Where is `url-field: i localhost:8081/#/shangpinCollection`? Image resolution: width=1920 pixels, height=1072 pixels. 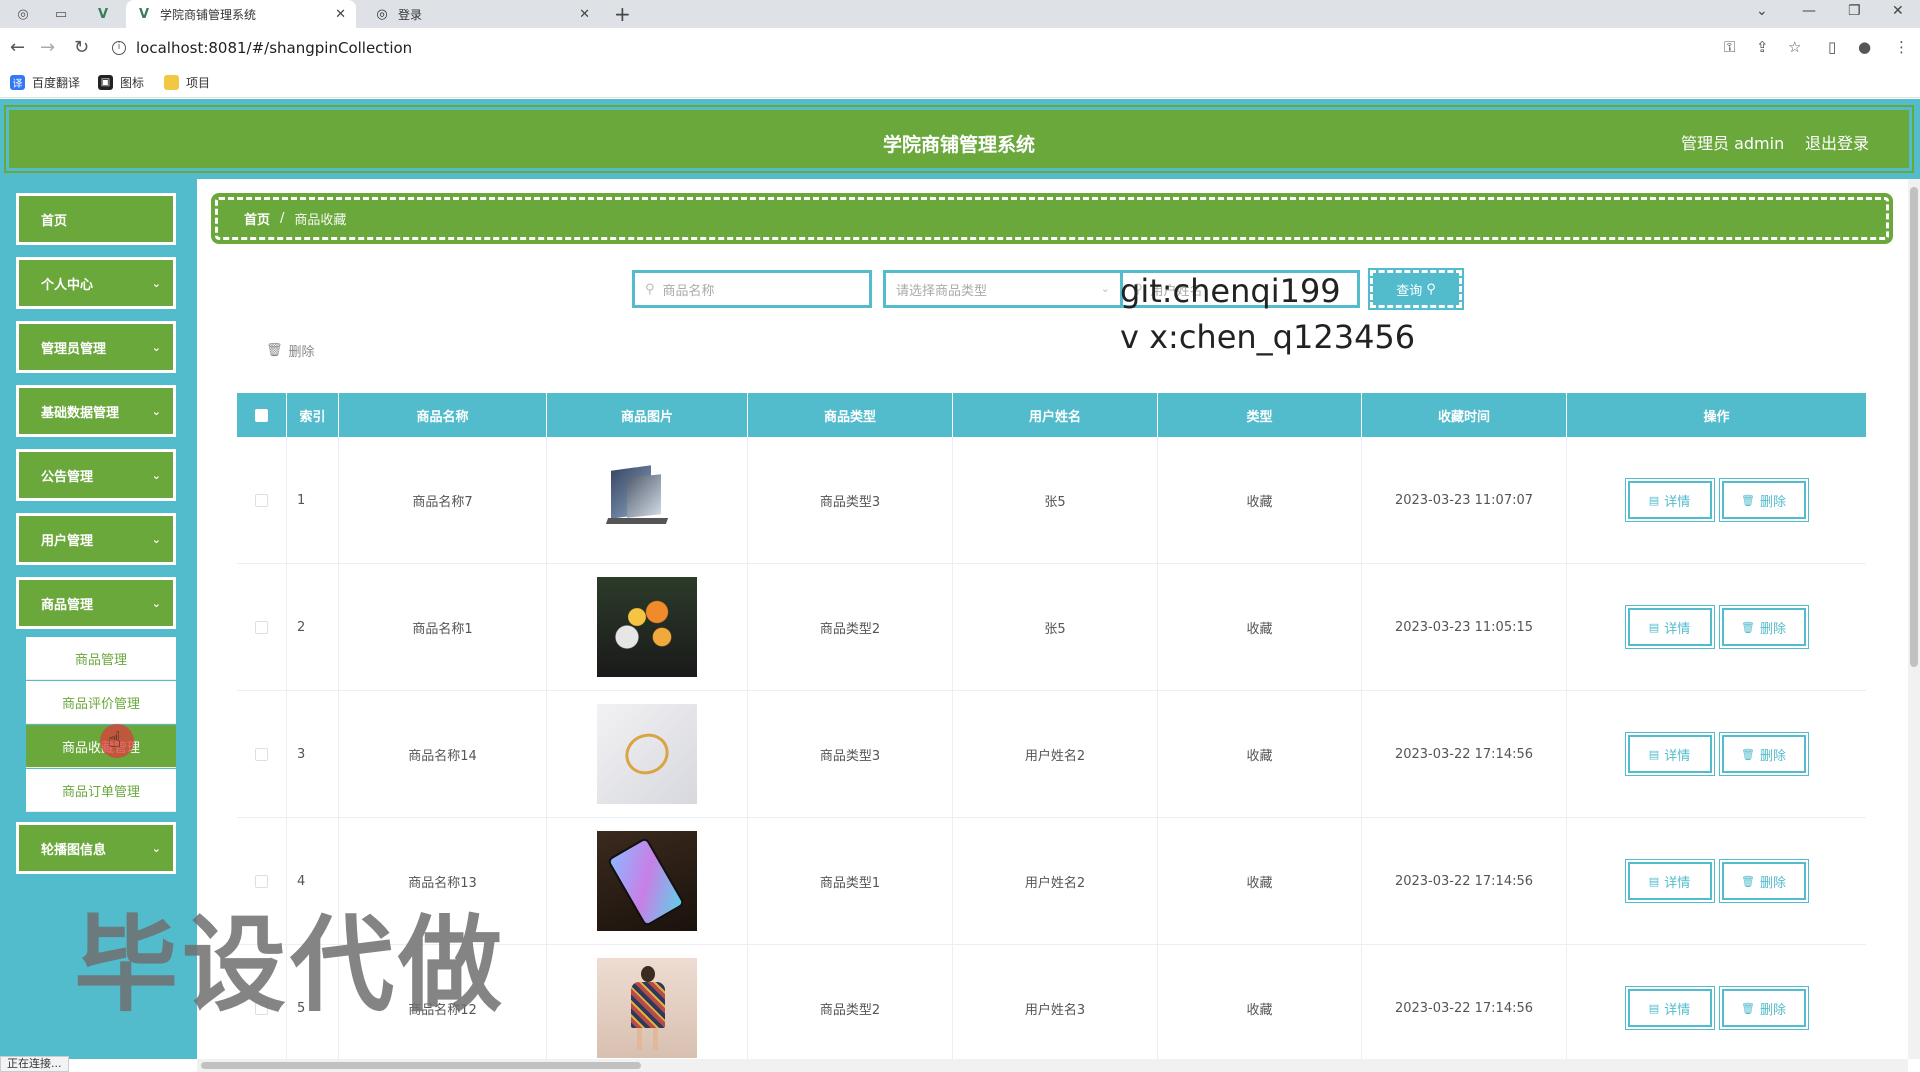
url-field: i localhost:8081/#/shangpinCollection is located at coordinates (914, 48).